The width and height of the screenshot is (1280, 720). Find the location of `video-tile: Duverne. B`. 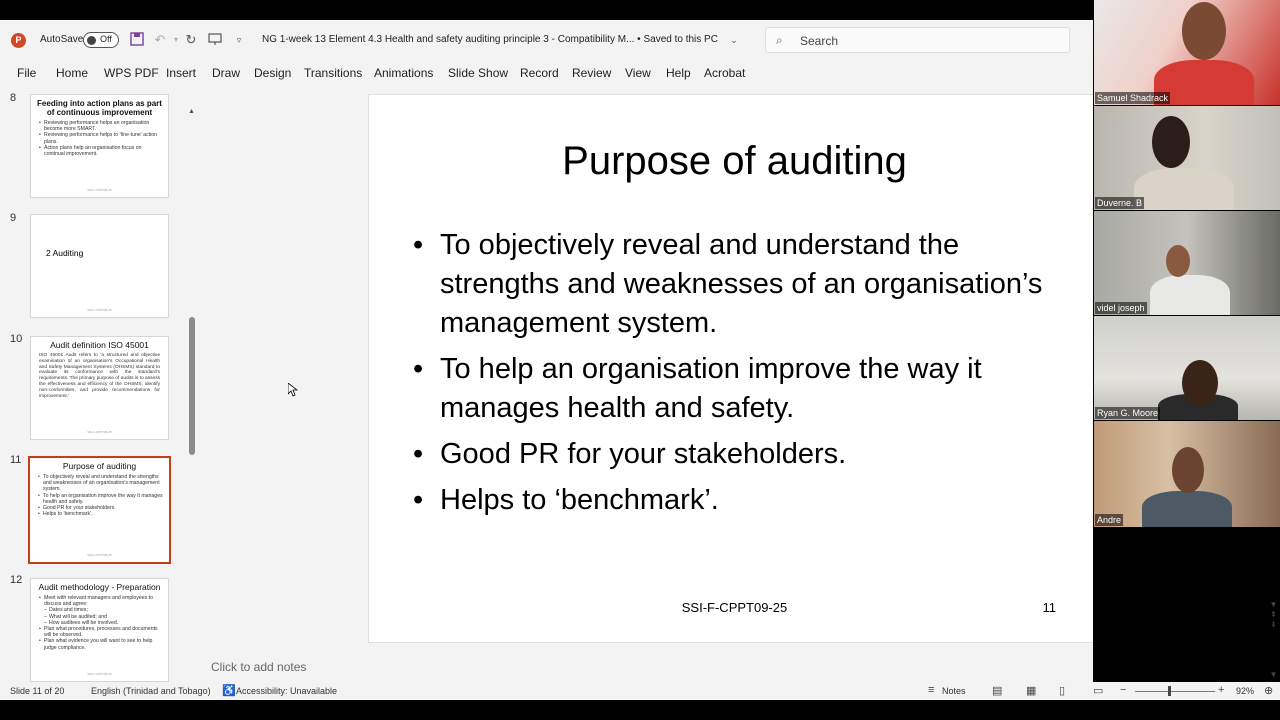

video-tile: Duverne. B is located at coordinates (1187, 158).